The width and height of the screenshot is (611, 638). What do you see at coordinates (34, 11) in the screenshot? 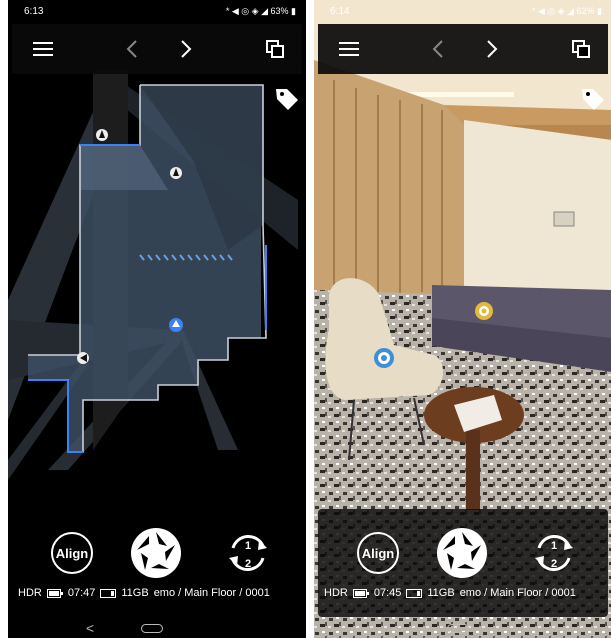
I see `status-time: 6:13` at bounding box center [34, 11].